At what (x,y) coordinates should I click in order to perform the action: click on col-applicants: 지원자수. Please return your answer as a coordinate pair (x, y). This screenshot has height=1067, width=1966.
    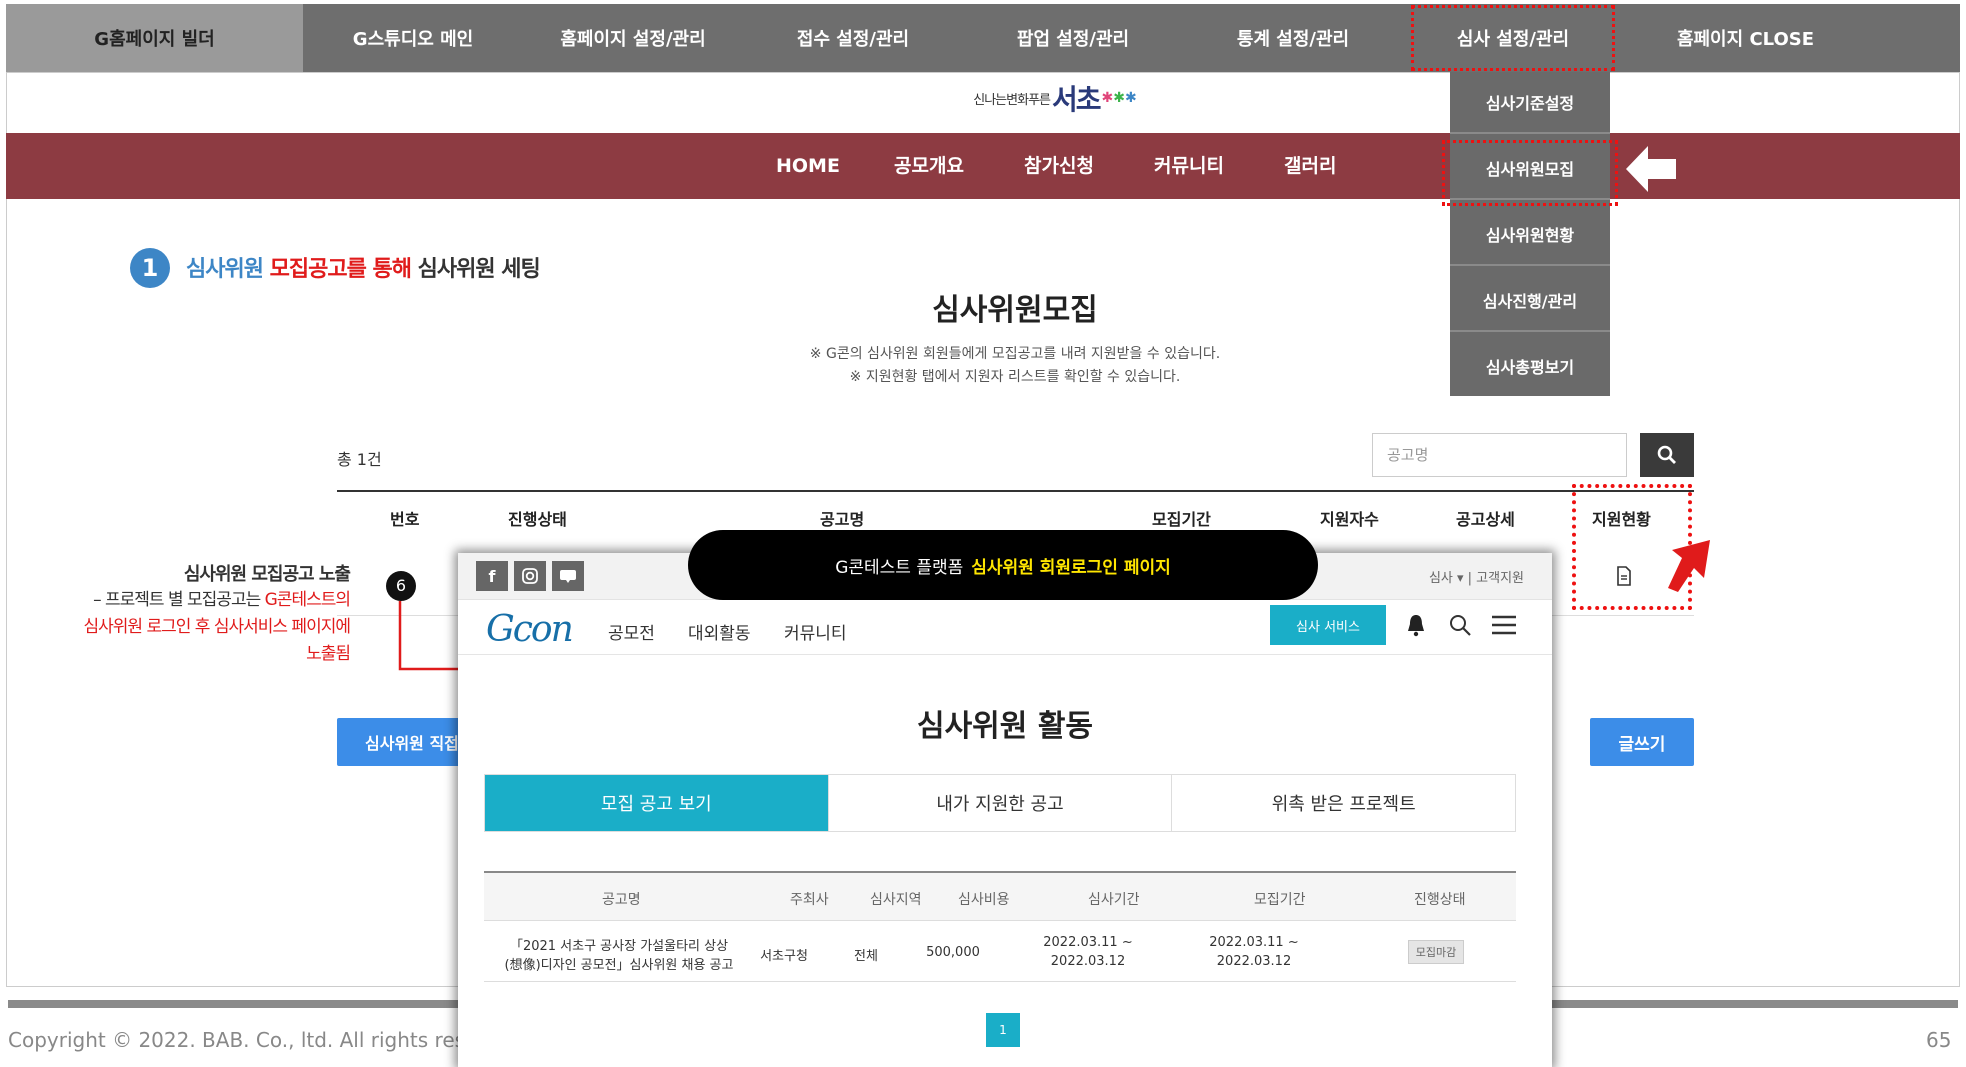
    Looking at the image, I should click on (1349, 519).